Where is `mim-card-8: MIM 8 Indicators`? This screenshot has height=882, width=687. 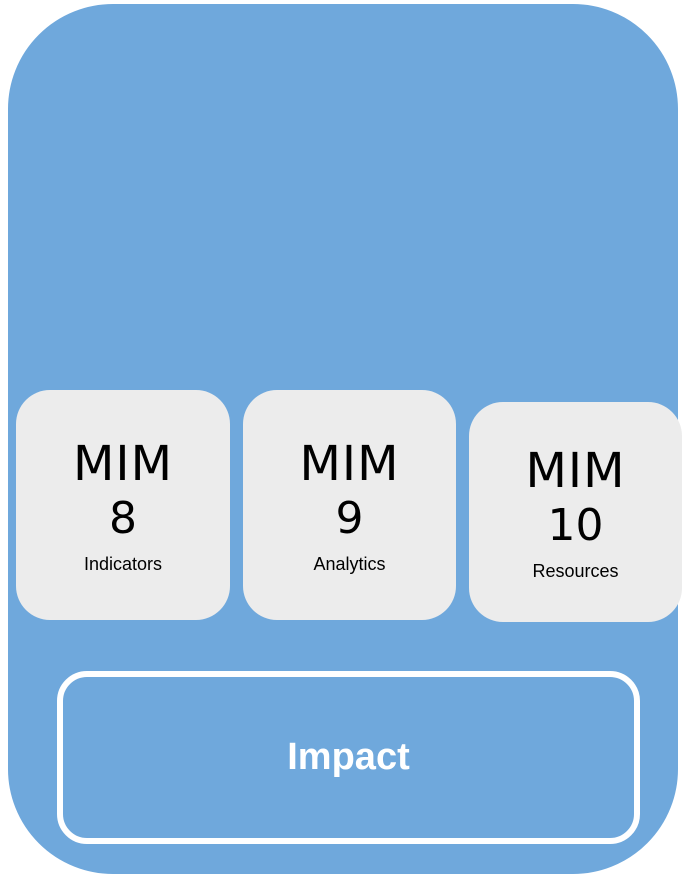 mim-card-8: MIM 8 Indicators is located at coordinates (123, 505).